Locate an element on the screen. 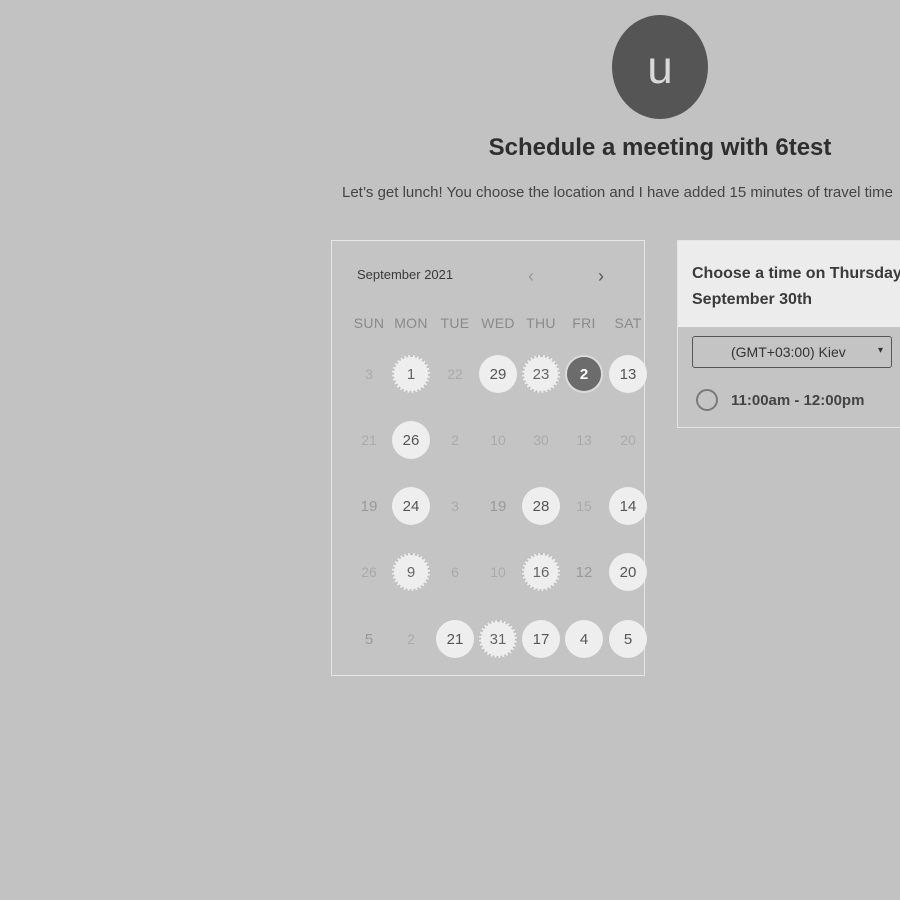  avatar-letter: u is located at coordinates (660, 67).